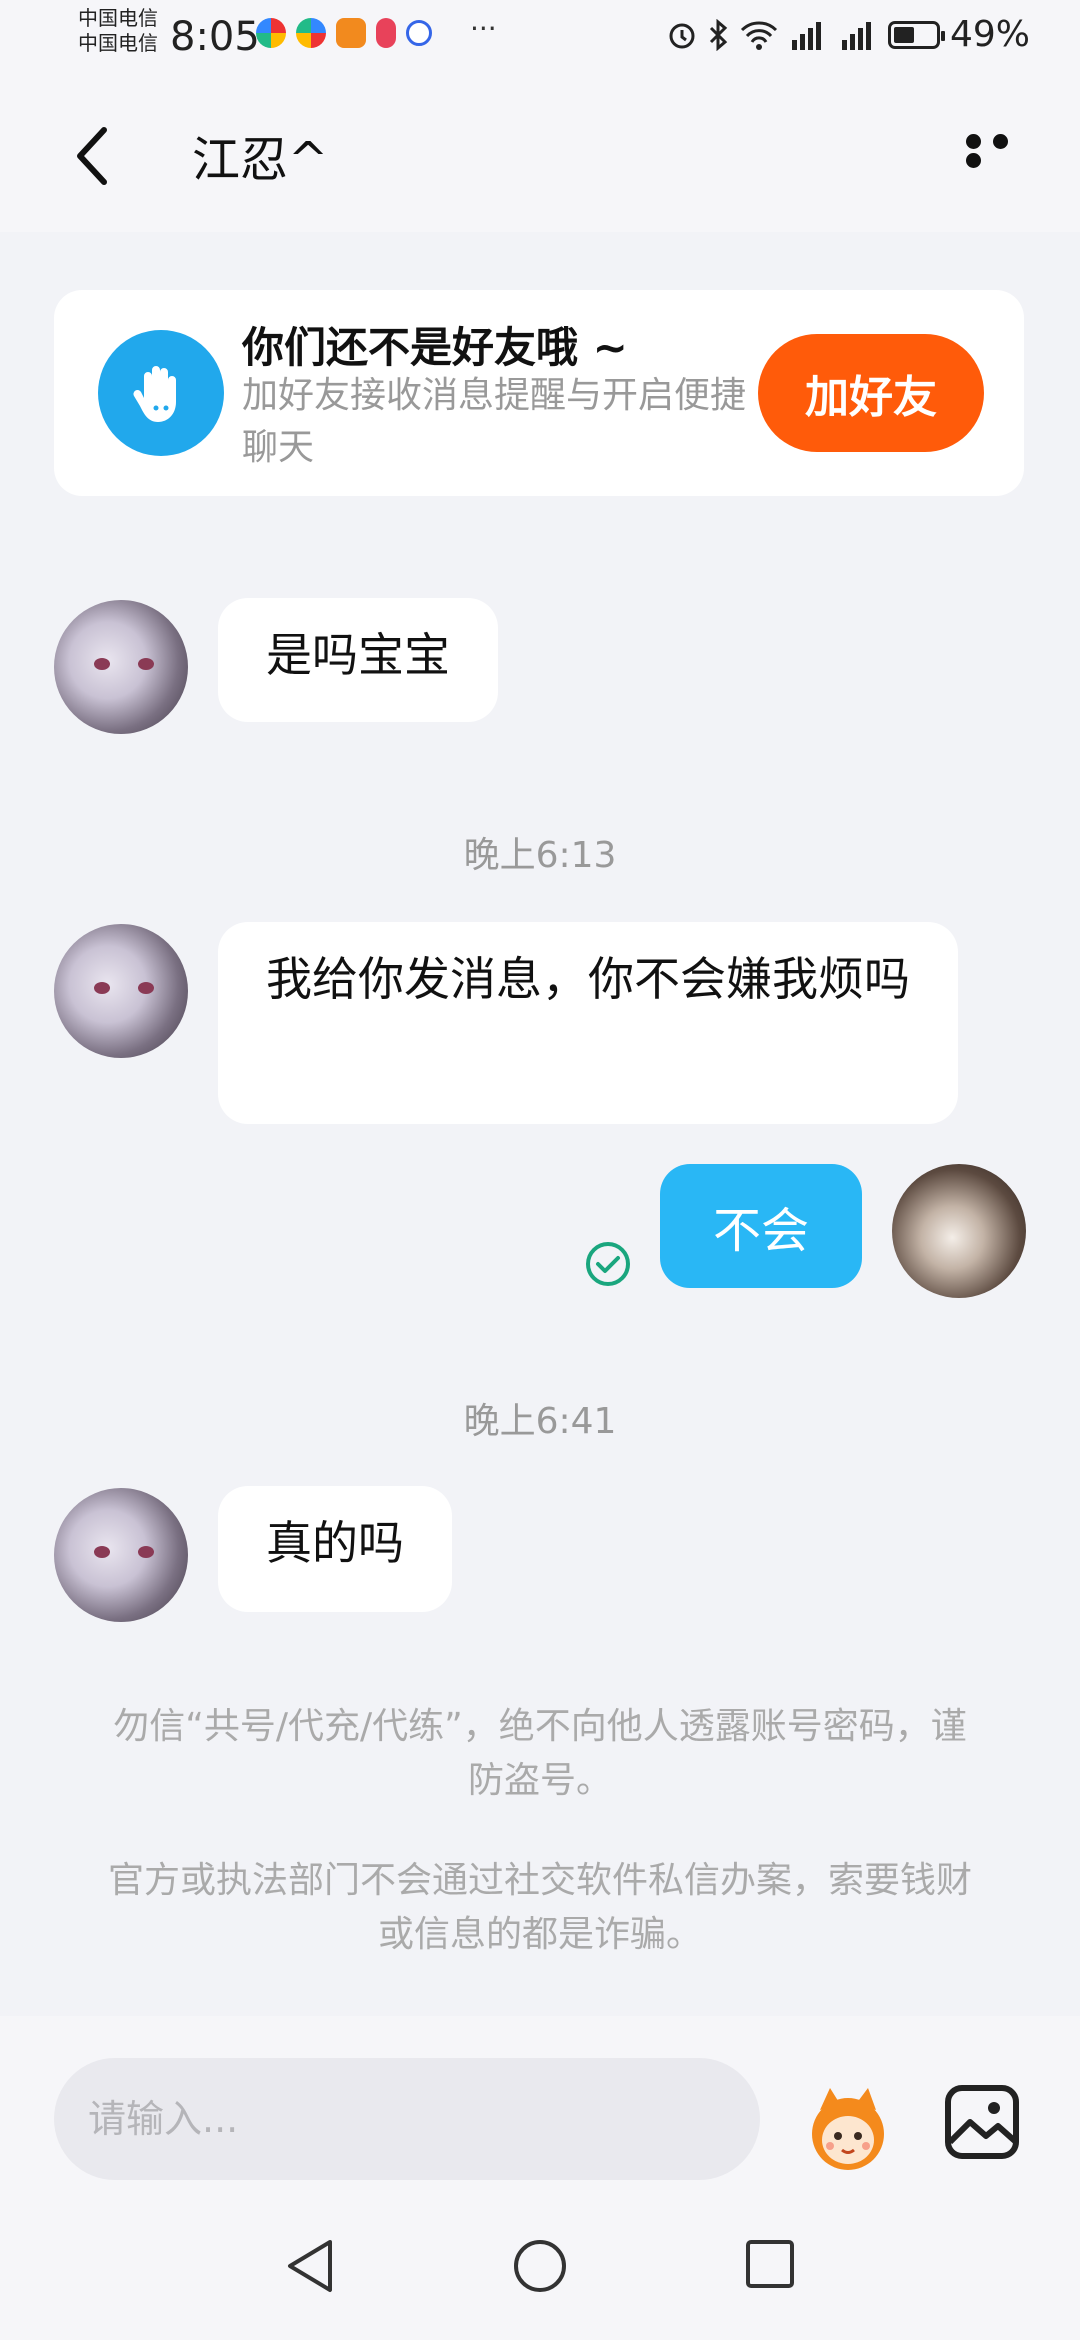  I want to click on notification-icons, so click(344, 33).